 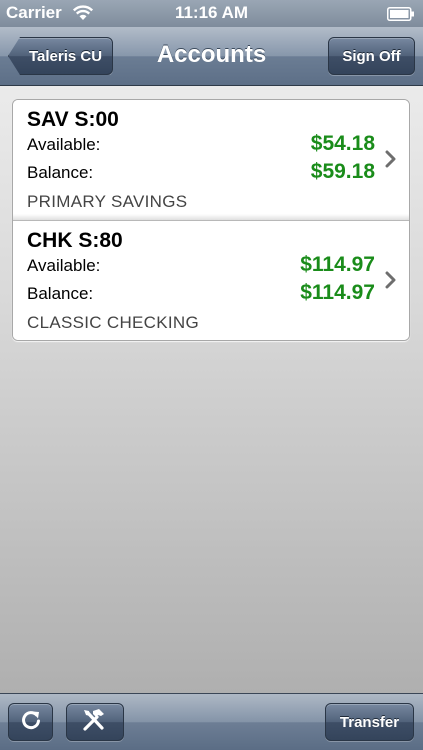 I want to click on status-bar: Carrier 11:16 AM, so click(x=211, y=13).